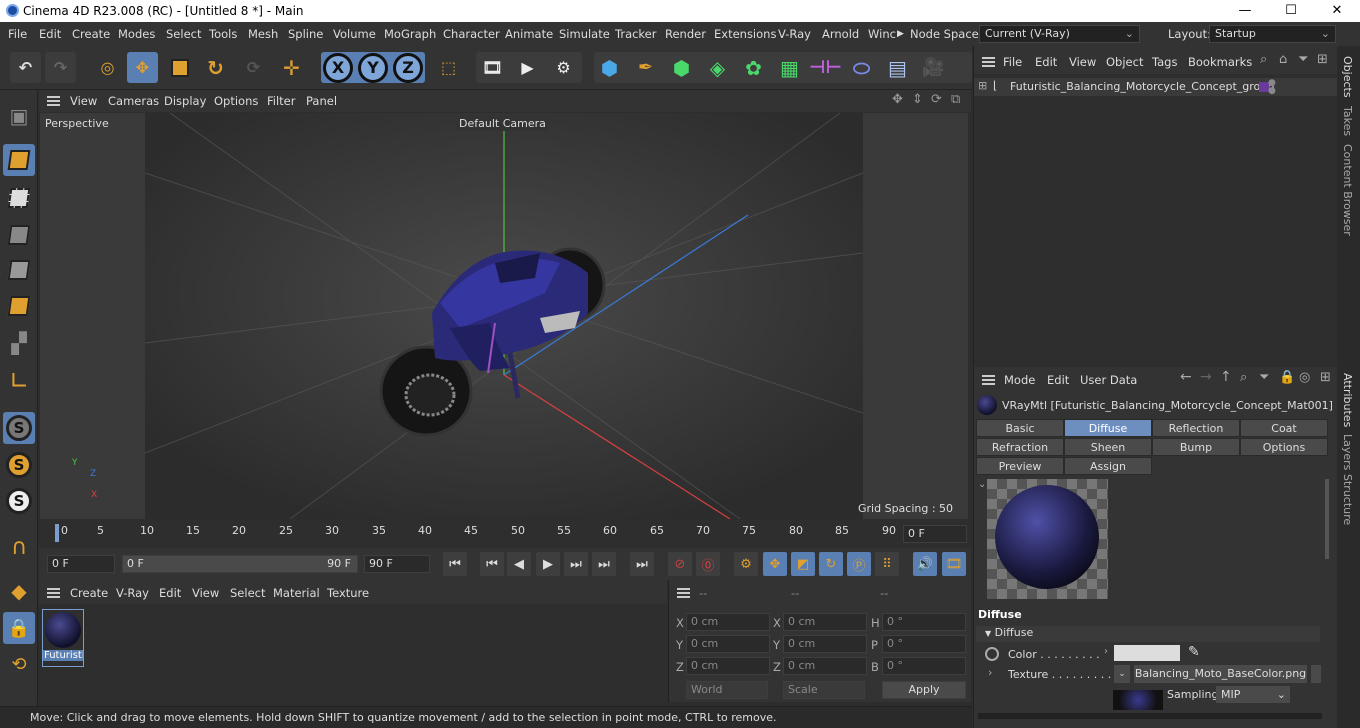  Describe the element at coordinates (296, 593) in the screenshot. I see `material-menu-material: Material` at that location.